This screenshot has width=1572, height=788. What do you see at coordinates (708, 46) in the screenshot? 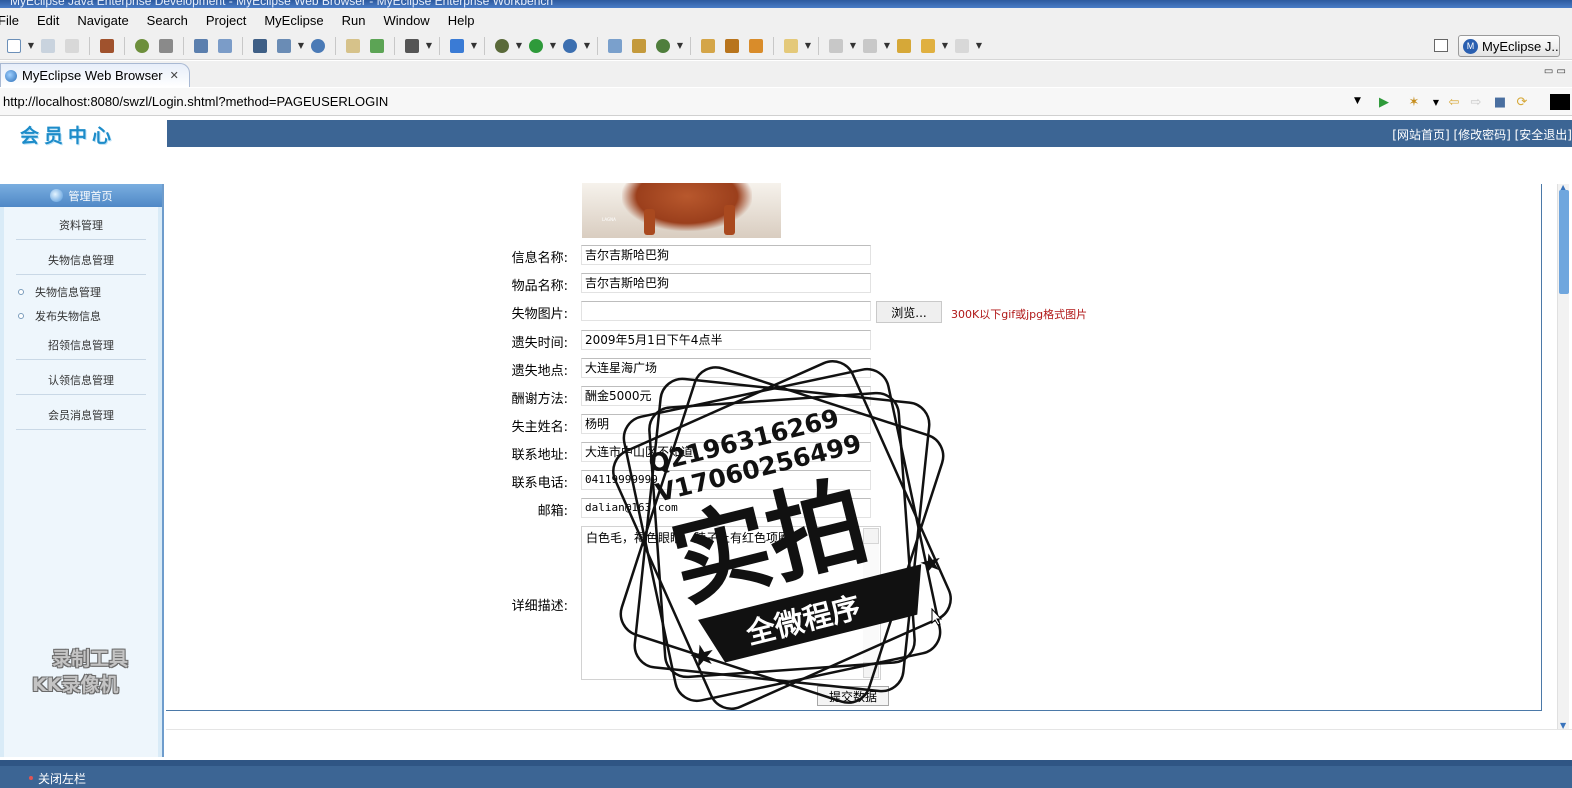
I see `open-folder-button` at bounding box center [708, 46].